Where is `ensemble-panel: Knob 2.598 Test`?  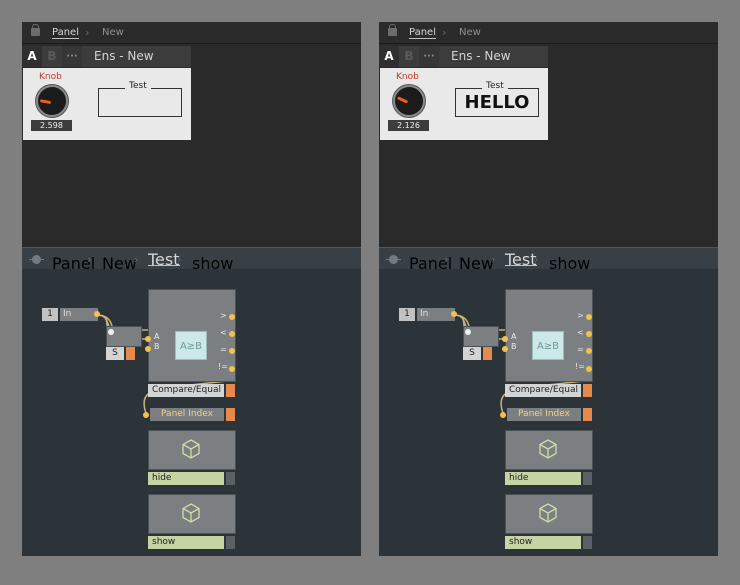 ensemble-panel: Knob 2.598 Test is located at coordinates (107, 104).